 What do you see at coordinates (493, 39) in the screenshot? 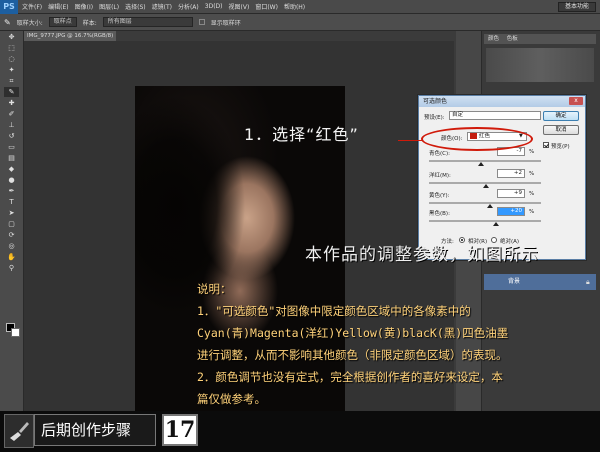
I see `tab-color: 颜色` at bounding box center [493, 39].